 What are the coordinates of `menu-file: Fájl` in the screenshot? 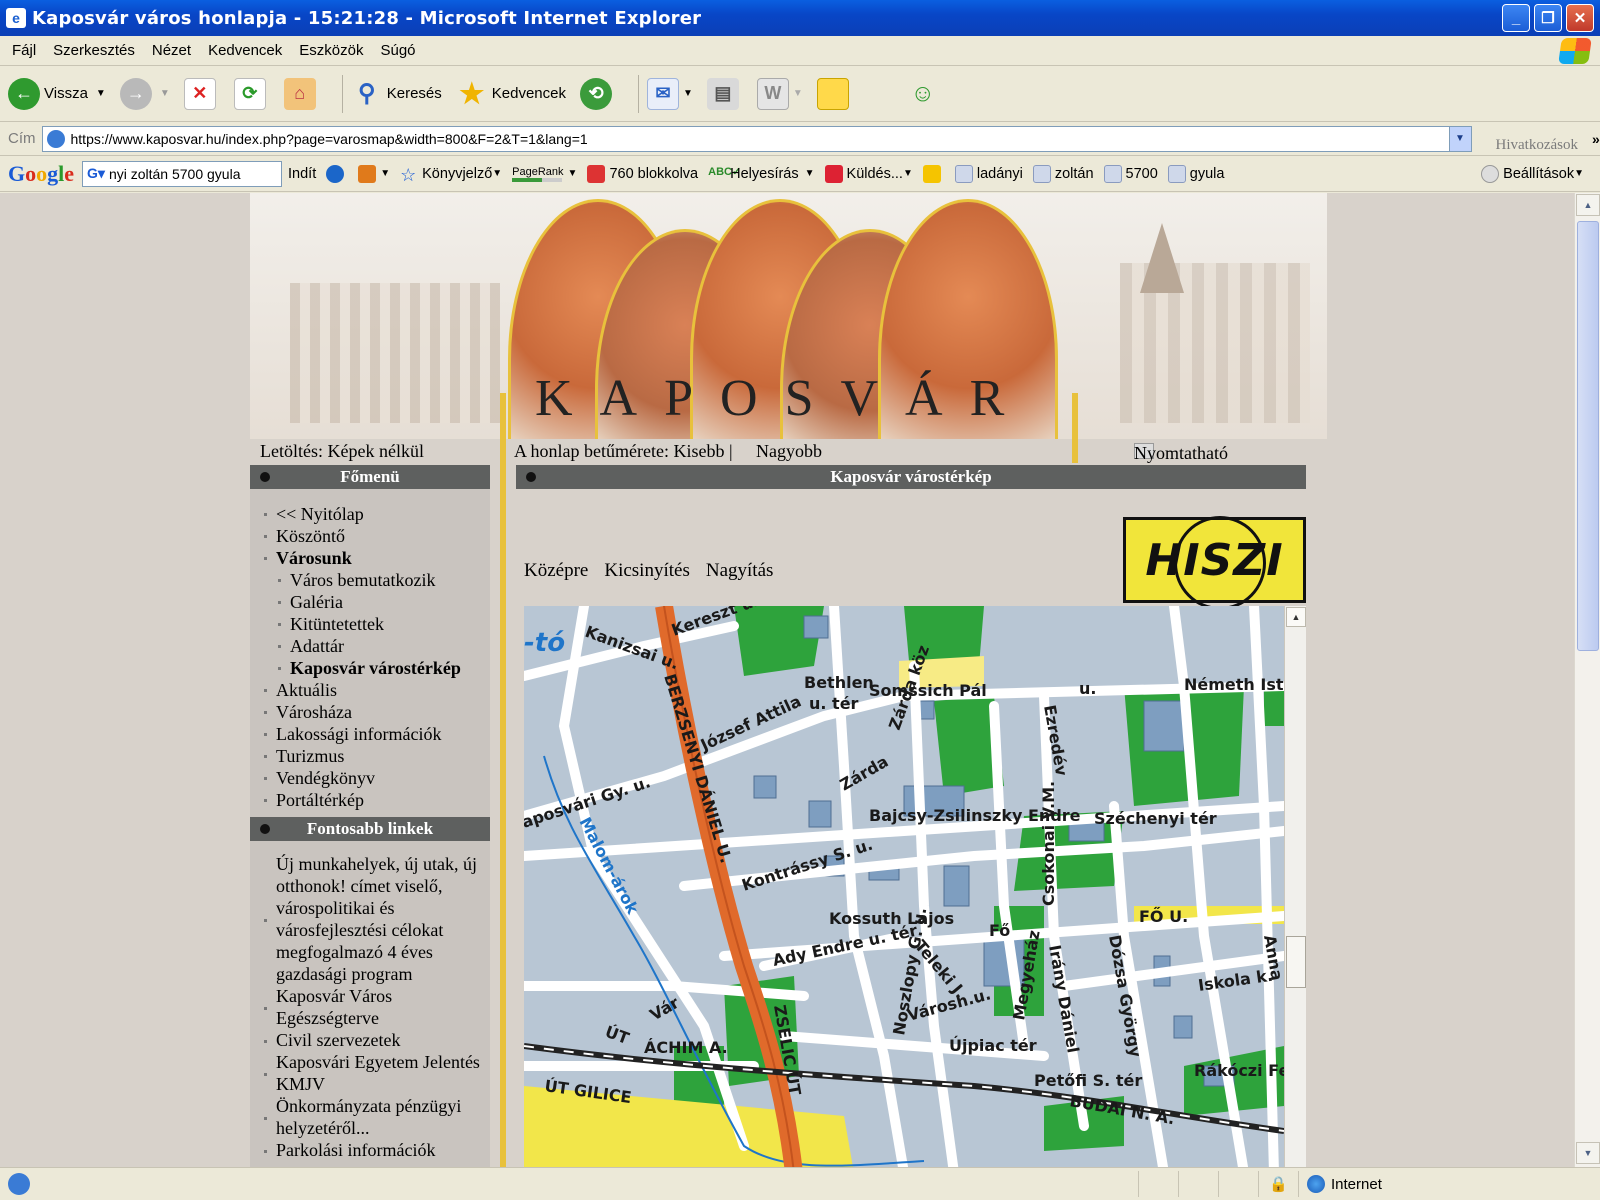 It's located at (24, 50).